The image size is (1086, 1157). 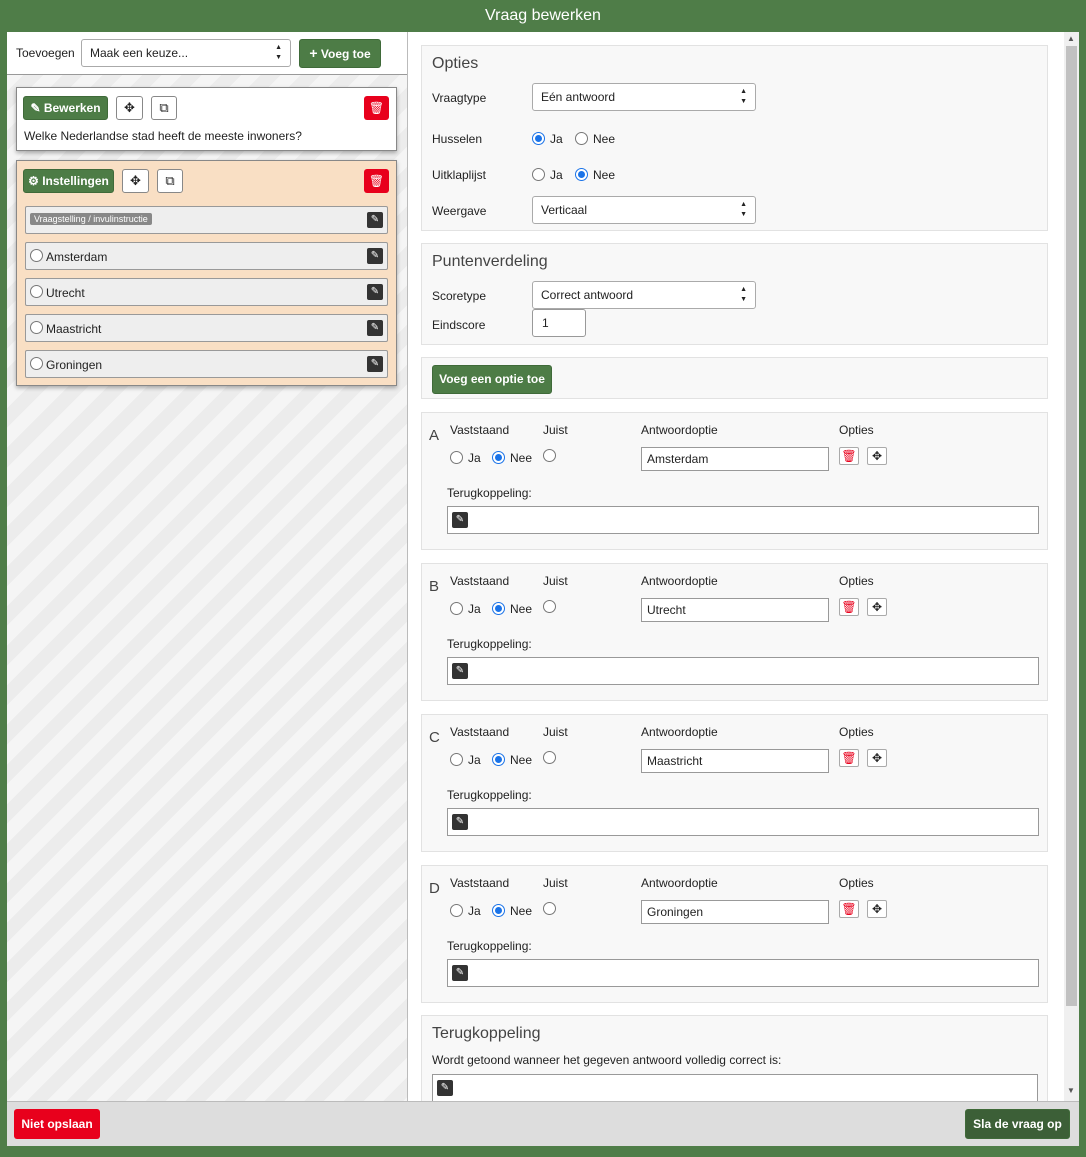 I want to click on move-settings-button: ✥, so click(x=135, y=181).